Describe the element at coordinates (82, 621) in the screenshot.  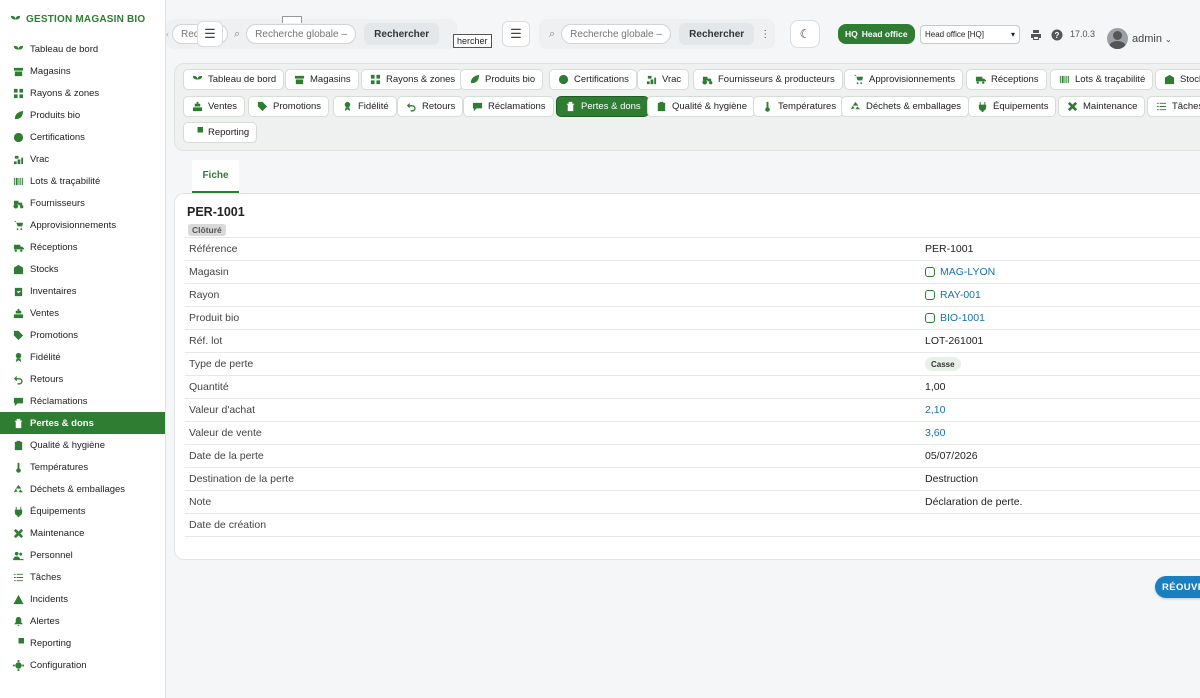
I see `sidebar-item-alertes: Alertes` at that location.